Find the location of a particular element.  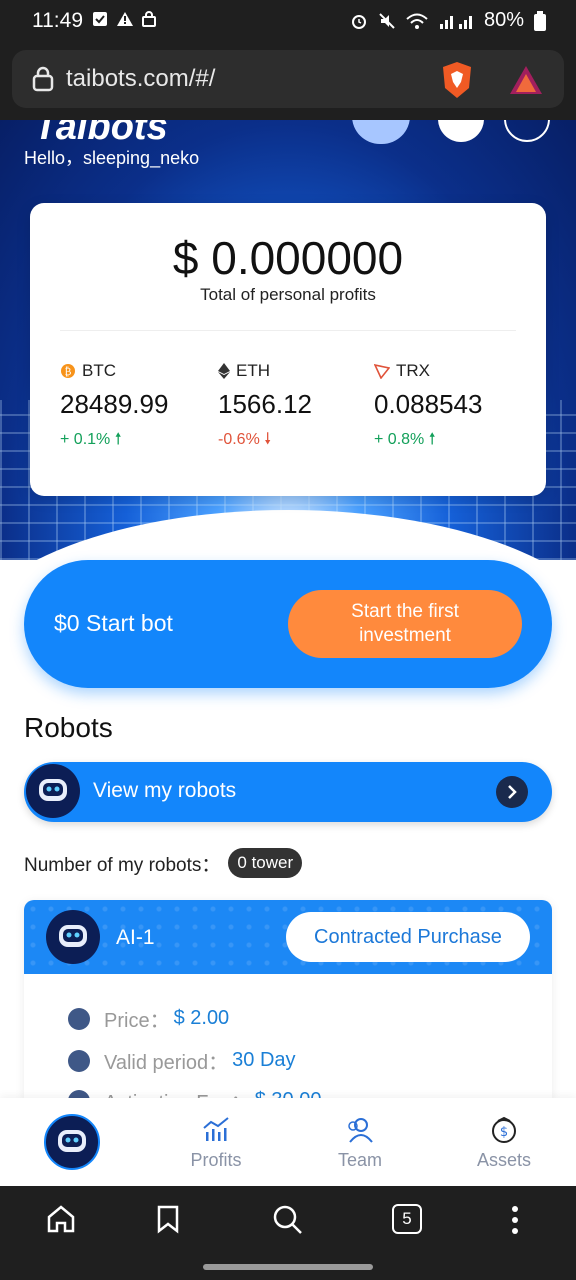

price-row: Price： $ 2.00 is located at coordinates (148, 1018).